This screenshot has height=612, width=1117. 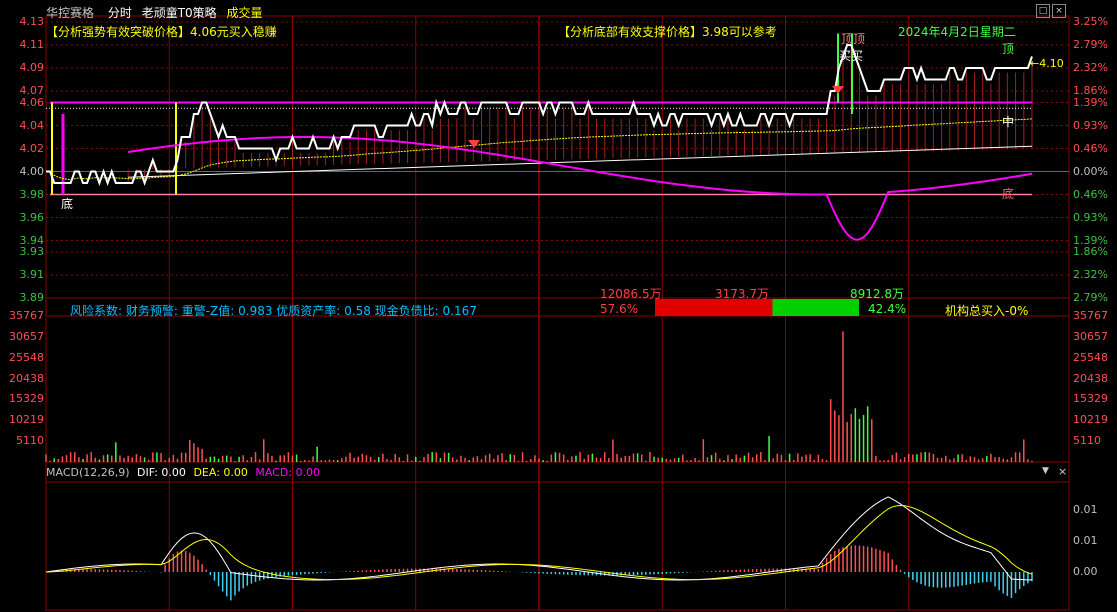 I want to click on volume-tick-r-2: 25548, so click(x=1090, y=357).